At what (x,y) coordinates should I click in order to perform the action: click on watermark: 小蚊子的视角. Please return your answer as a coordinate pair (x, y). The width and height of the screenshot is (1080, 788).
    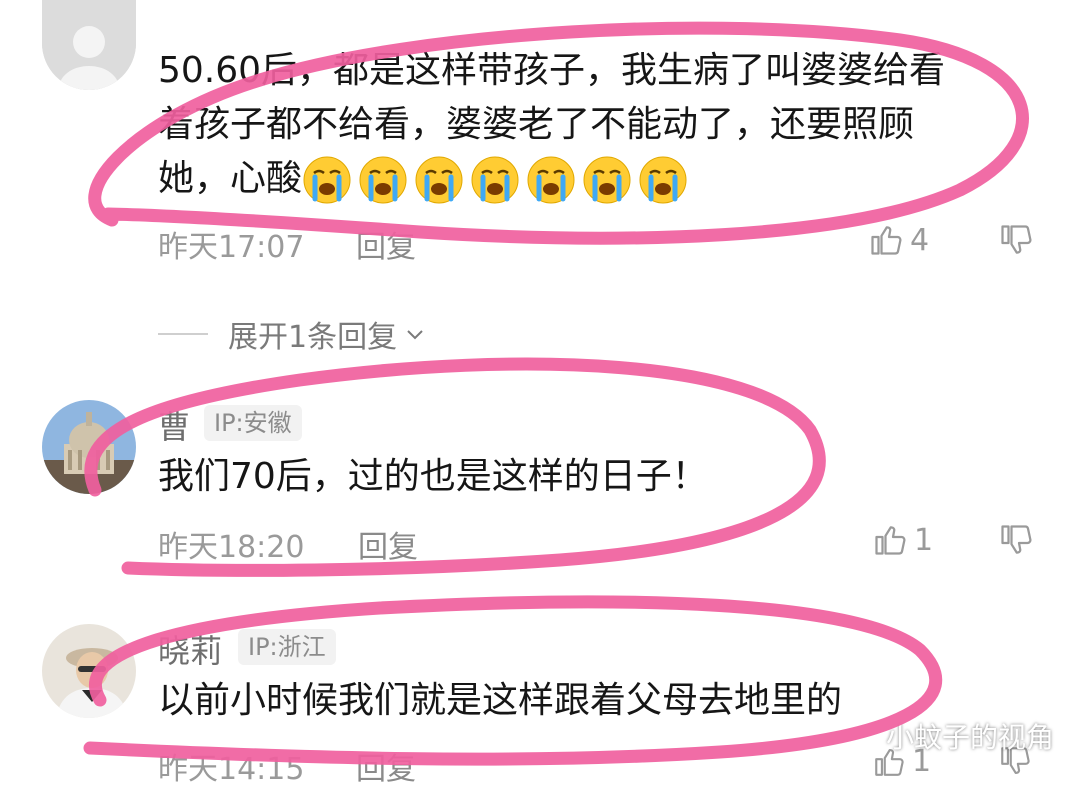
    Looking at the image, I should click on (948, 736).